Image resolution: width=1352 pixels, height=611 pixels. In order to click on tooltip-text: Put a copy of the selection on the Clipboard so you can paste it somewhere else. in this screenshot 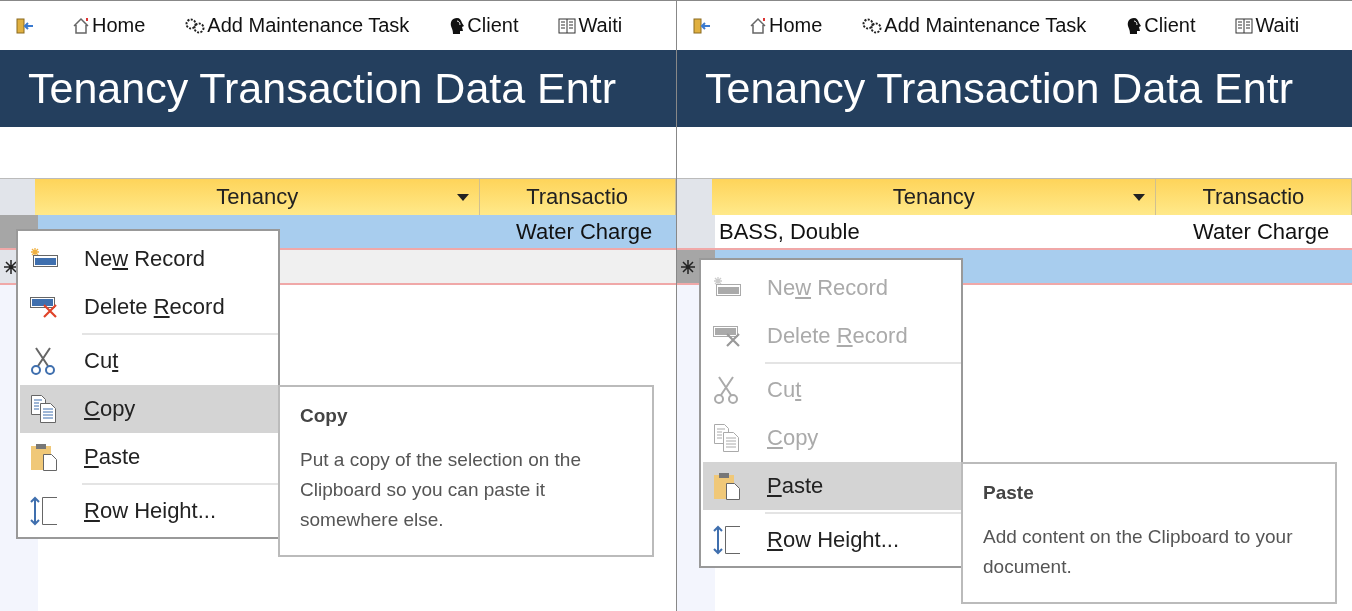, I will do `click(441, 490)`.